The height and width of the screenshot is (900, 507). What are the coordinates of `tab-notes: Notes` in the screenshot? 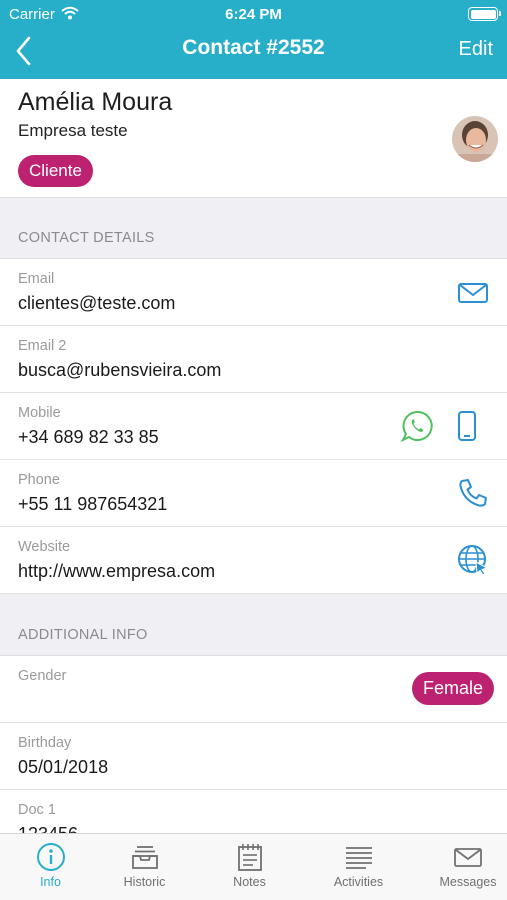 It's located at (249, 867).